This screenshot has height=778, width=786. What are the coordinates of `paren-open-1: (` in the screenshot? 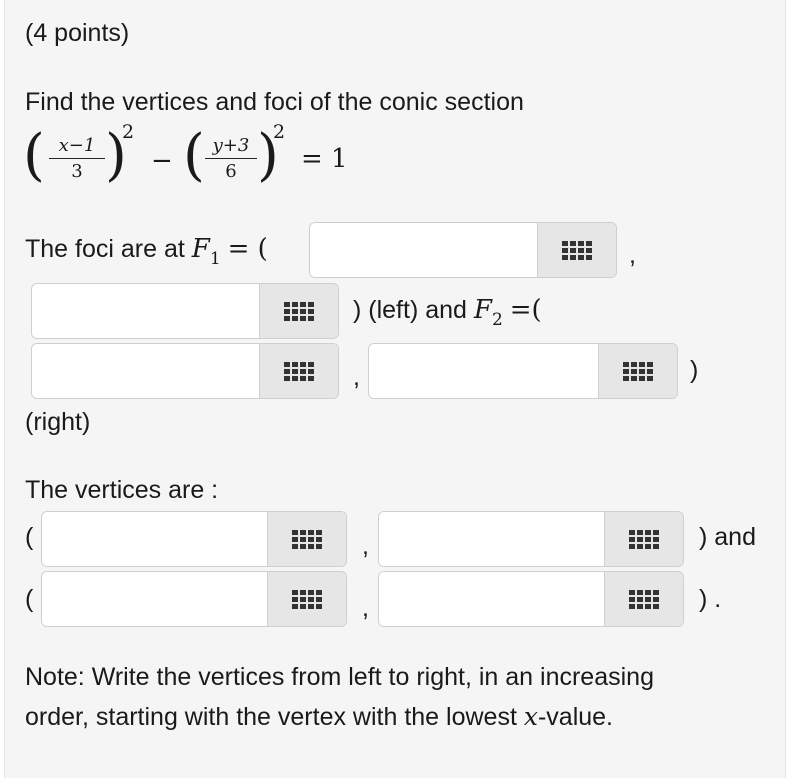 It's located at (34, 155).